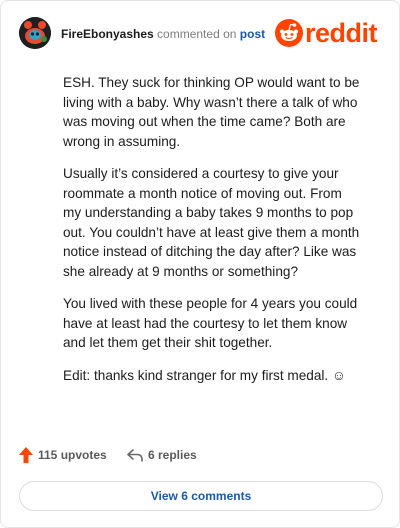 This screenshot has height=528, width=400. I want to click on reddit-logo: reddit, so click(330, 33).